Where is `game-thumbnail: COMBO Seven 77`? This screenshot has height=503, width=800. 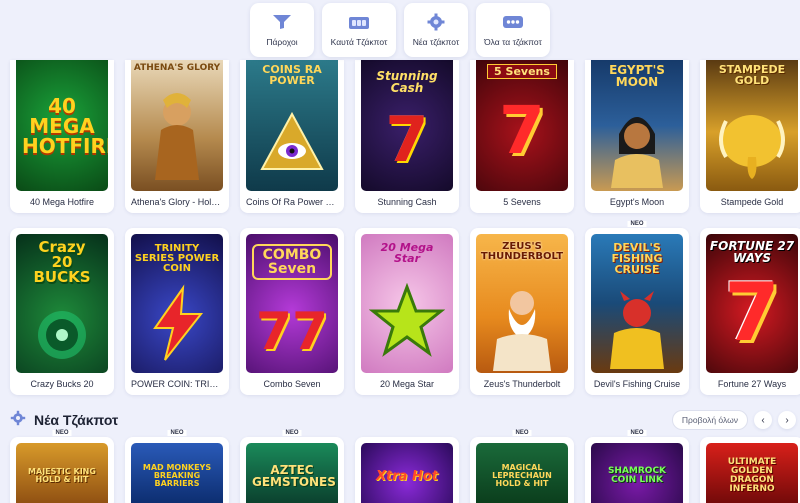
game-thumbnail: COMBO Seven 77 is located at coordinates (292, 303).